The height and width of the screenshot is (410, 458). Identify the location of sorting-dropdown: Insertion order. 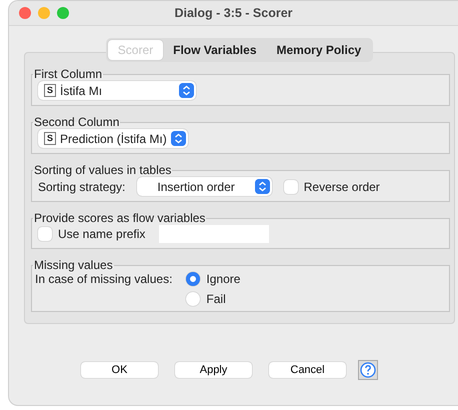
(204, 186).